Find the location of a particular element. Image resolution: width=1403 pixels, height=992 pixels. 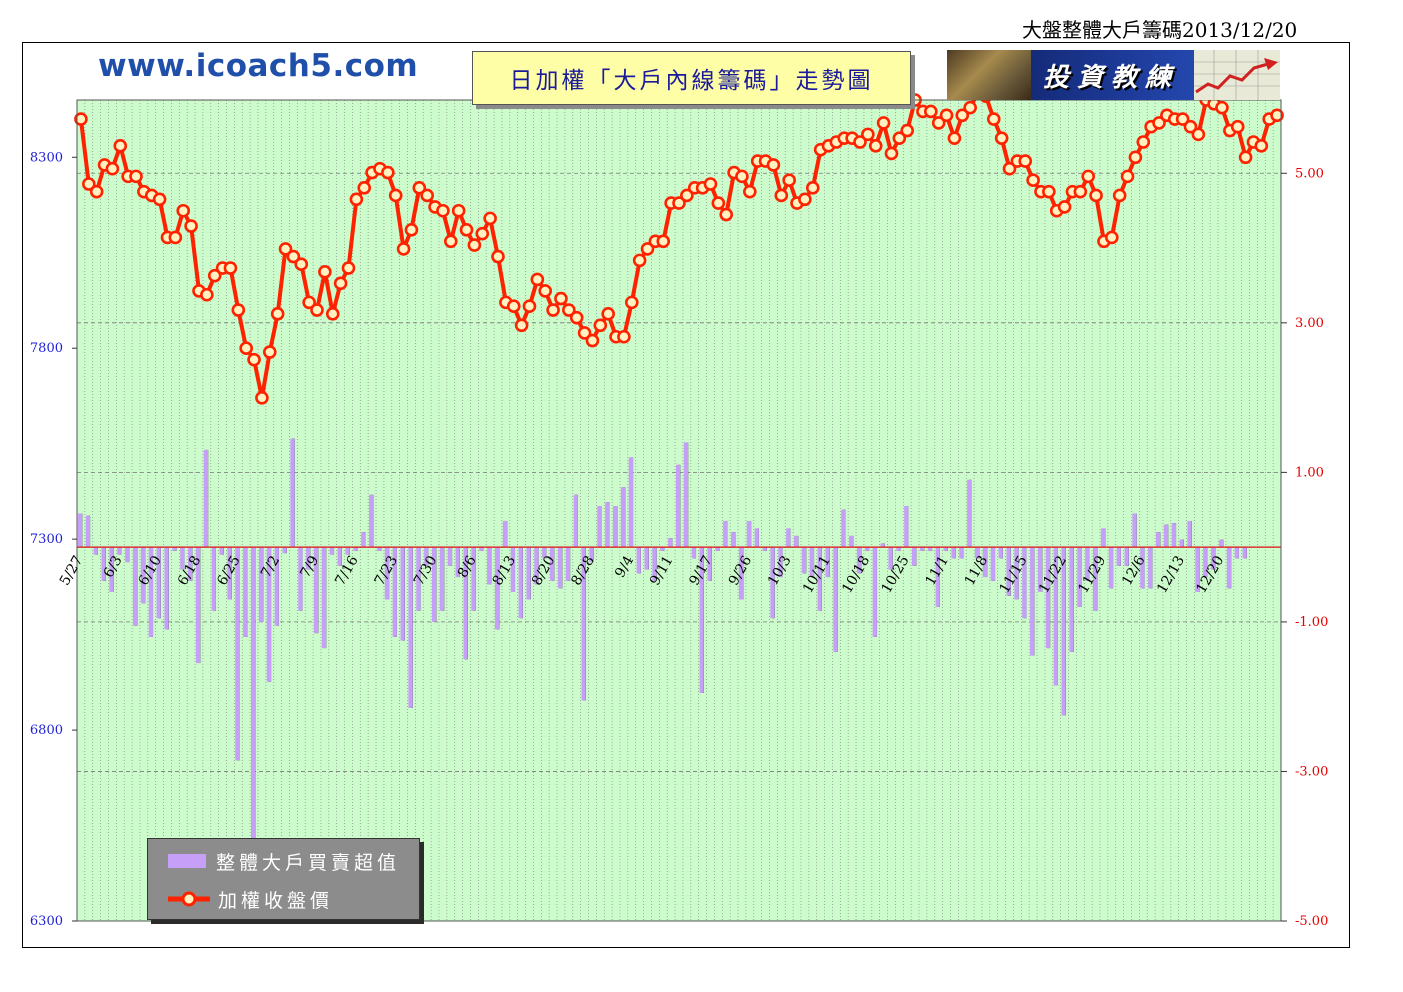

left-axis-tick-label: 6300 is located at coordinates (46, 921).